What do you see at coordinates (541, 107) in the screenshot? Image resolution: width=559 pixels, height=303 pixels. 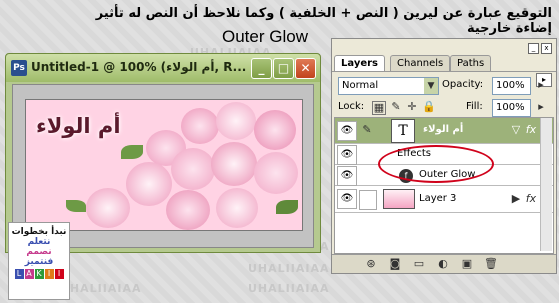 I see `fill-slider-icon: ▸` at bounding box center [541, 107].